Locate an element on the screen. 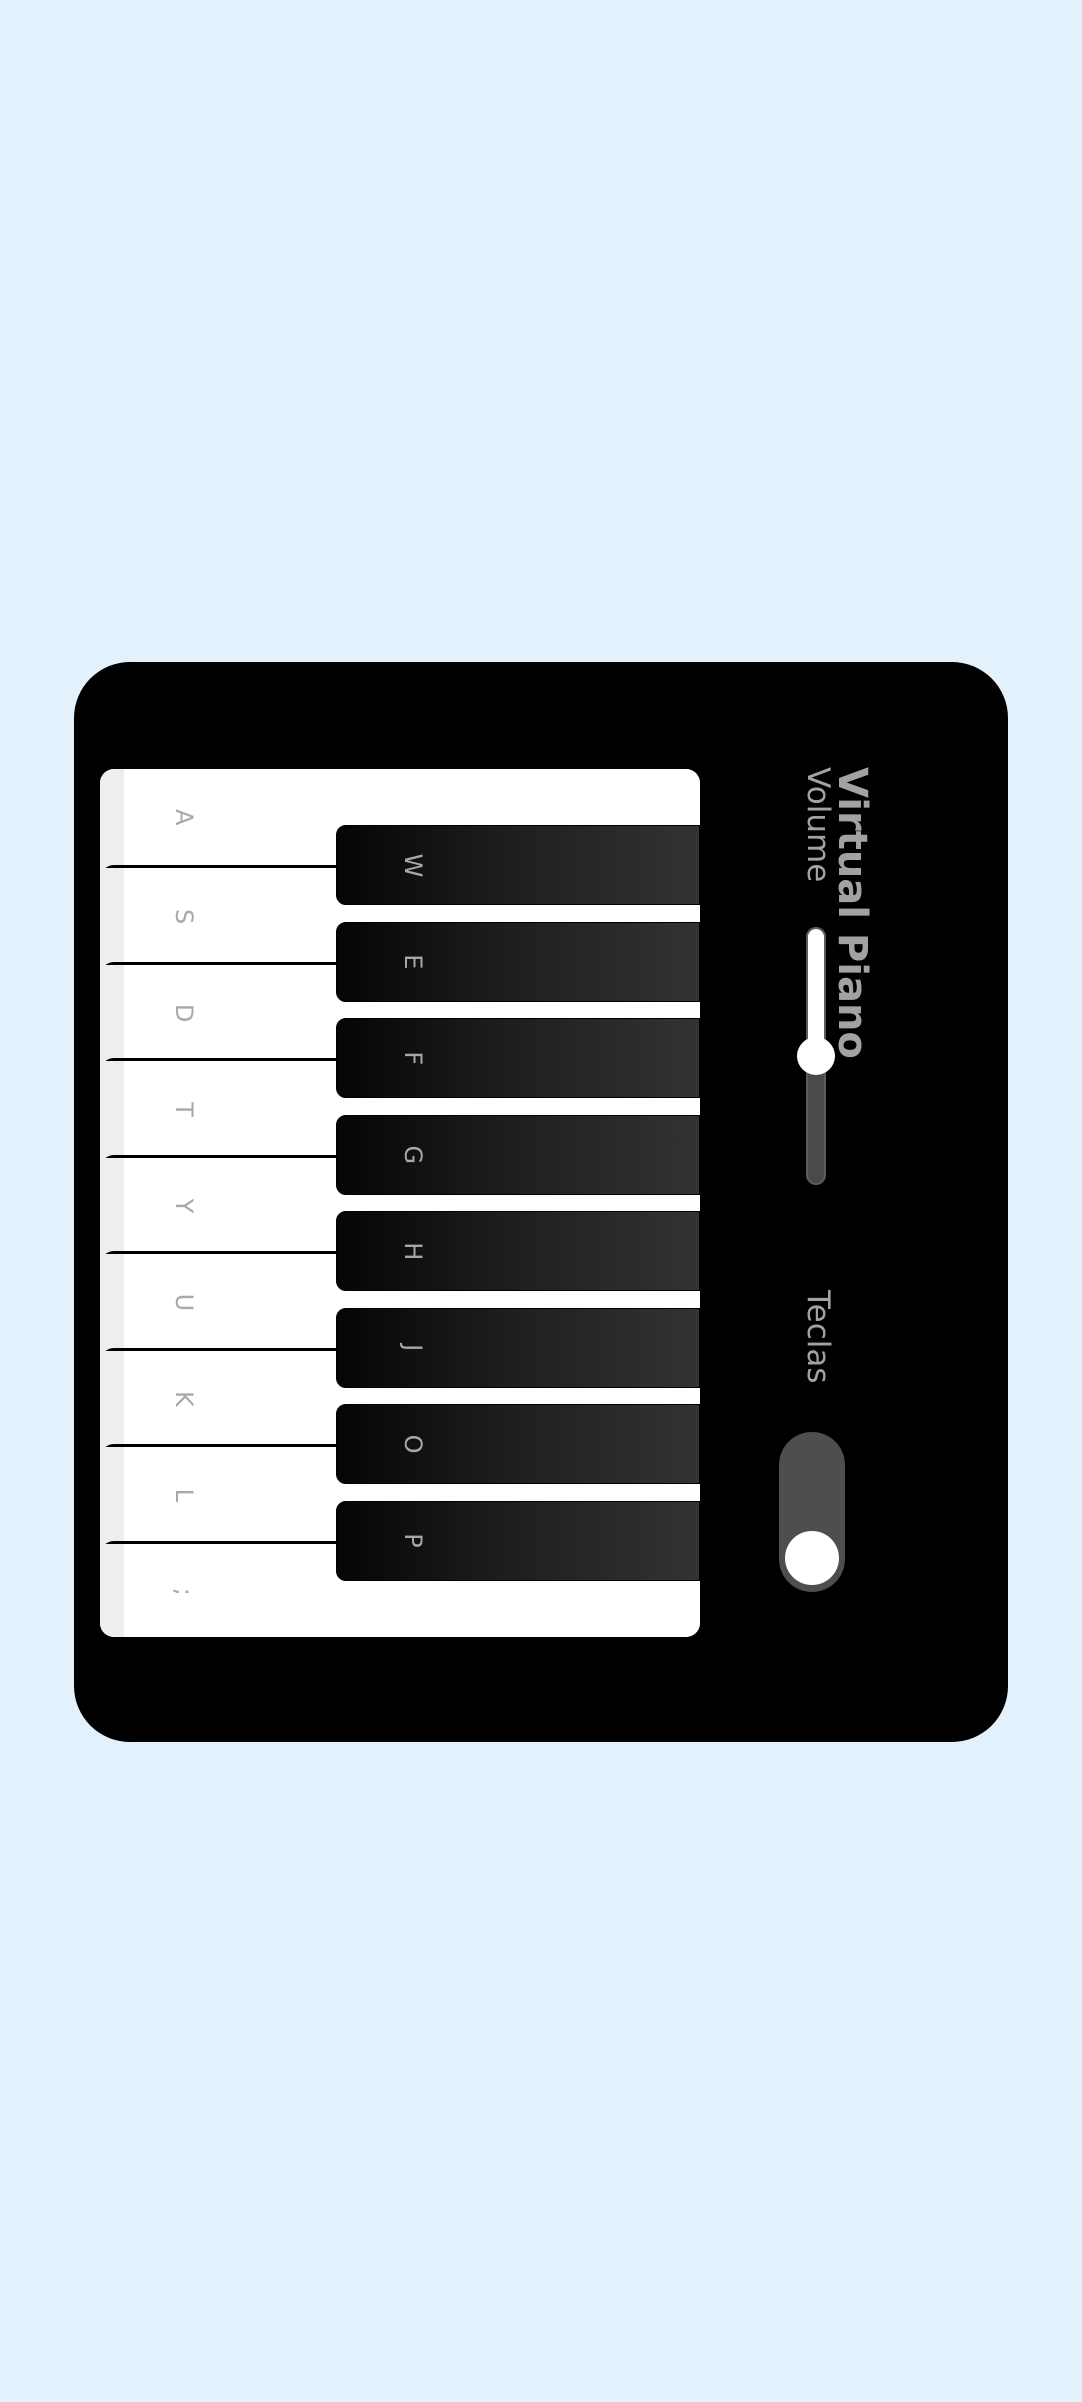 Image resolution: width=1082 pixels, height=2402 pixels. piano-header: Virtual Piano Volume Teclas is located at coordinates (888, 1202).